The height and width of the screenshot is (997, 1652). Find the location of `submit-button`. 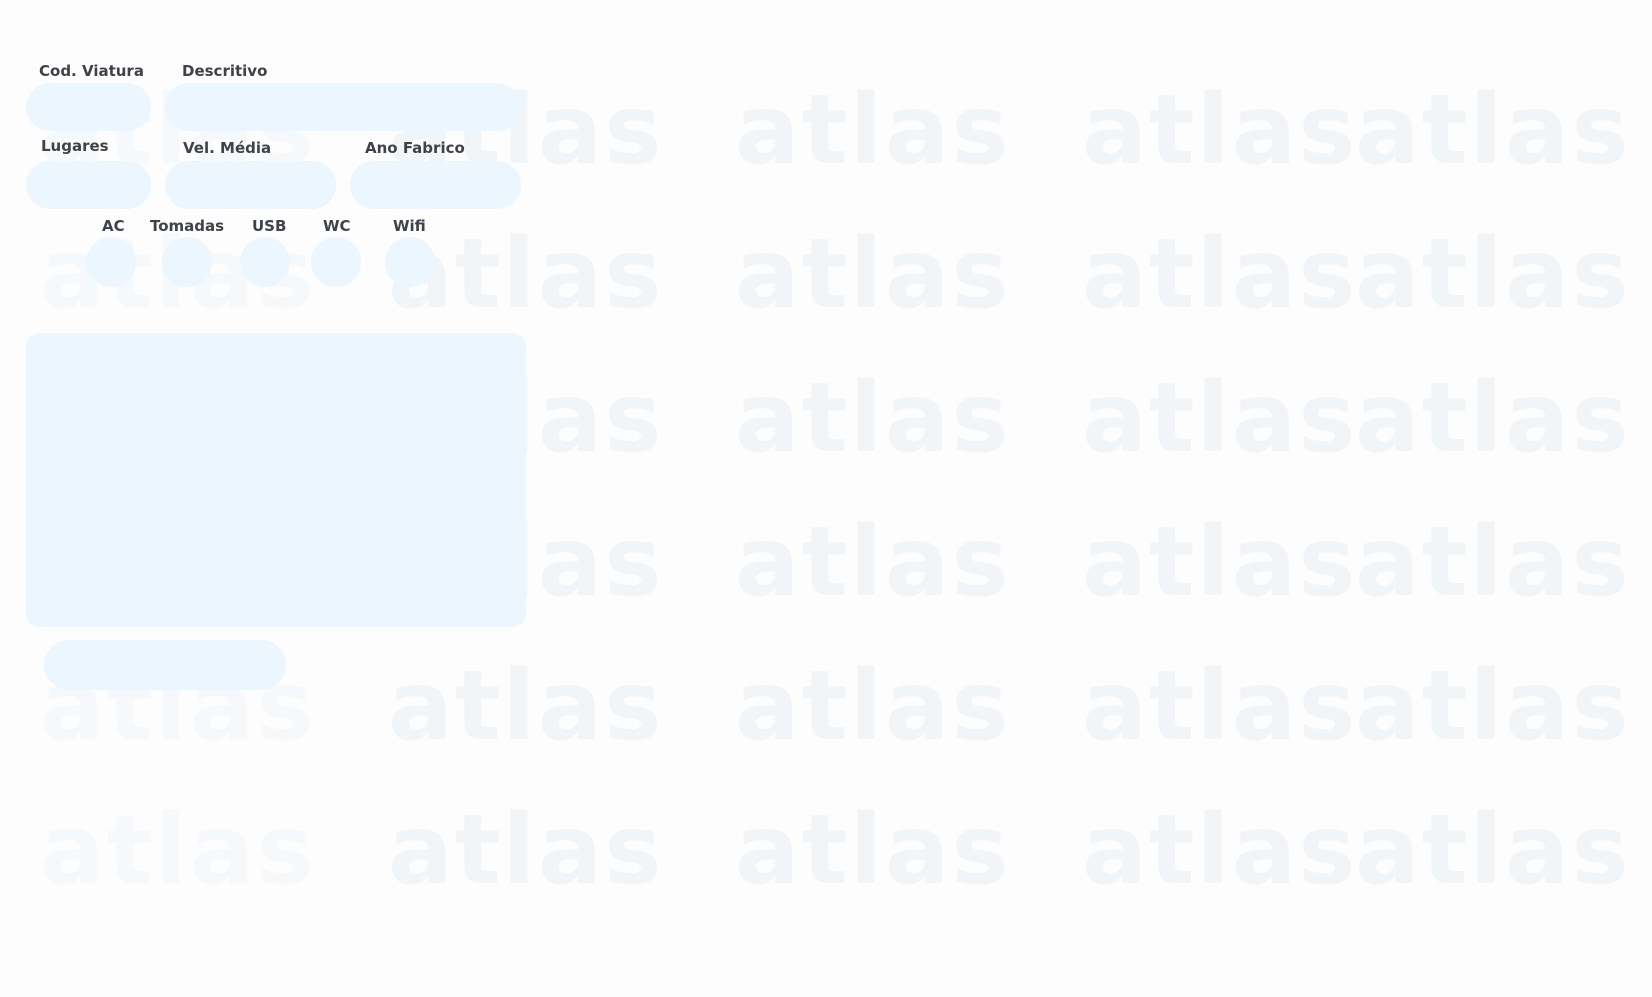

submit-button is located at coordinates (165, 665).